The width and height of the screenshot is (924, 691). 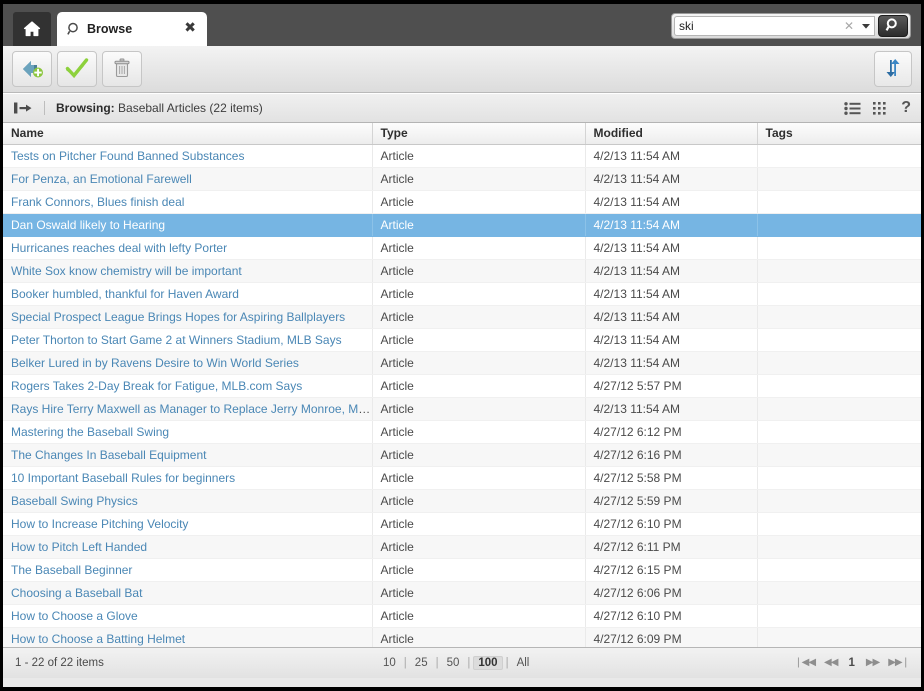 What do you see at coordinates (831, 663) in the screenshot?
I see `prev-page-button: ◀◀` at bounding box center [831, 663].